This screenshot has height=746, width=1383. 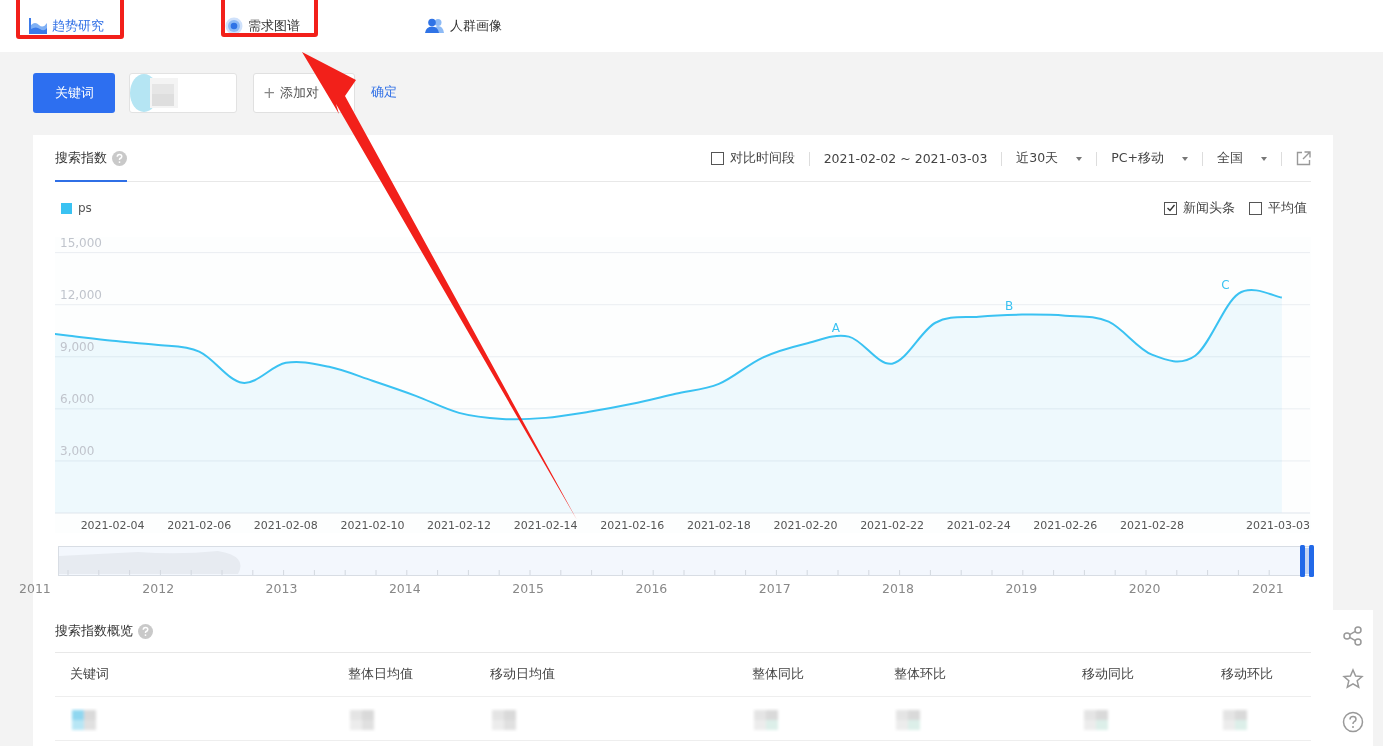 What do you see at coordinates (774, 588) in the screenshot?
I see `year-label: 2017` at bounding box center [774, 588].